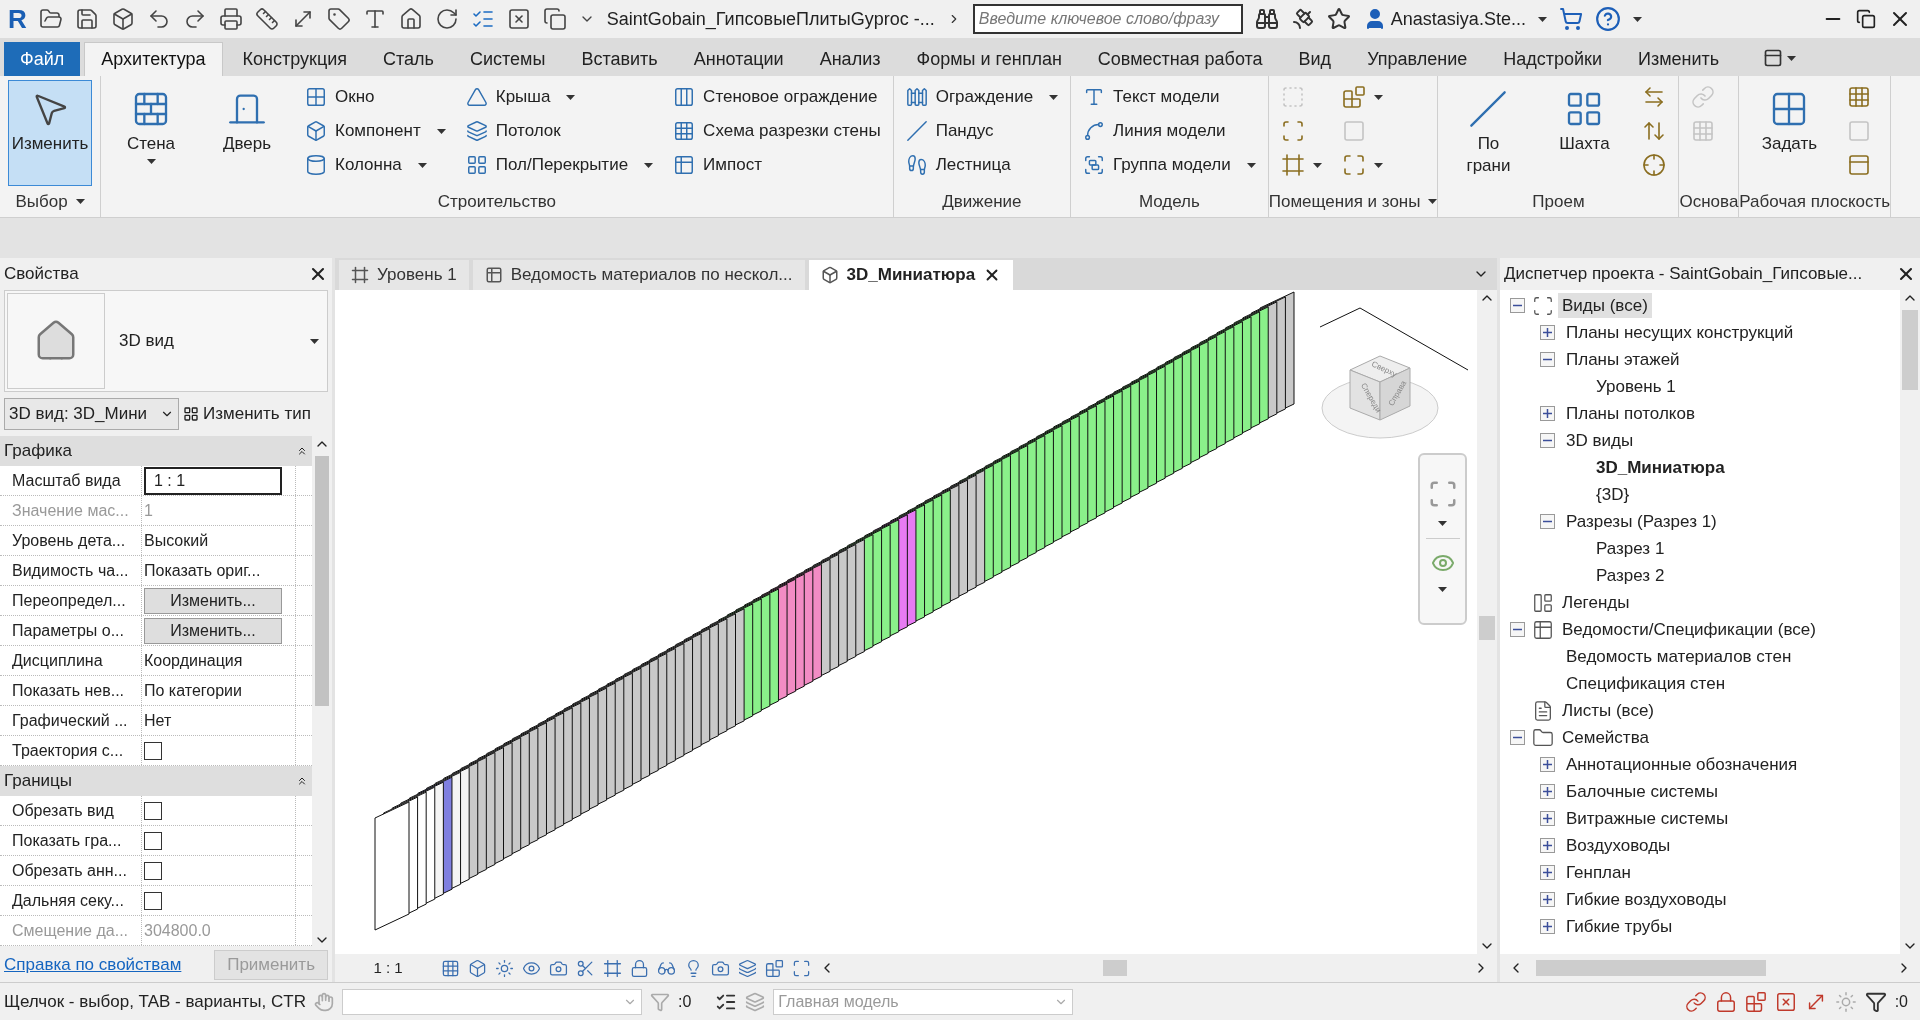 The image size is (1920, 1020). Describe the element at coordinates (122, 19) in the screenshot. I see `cube-icon` at that location.